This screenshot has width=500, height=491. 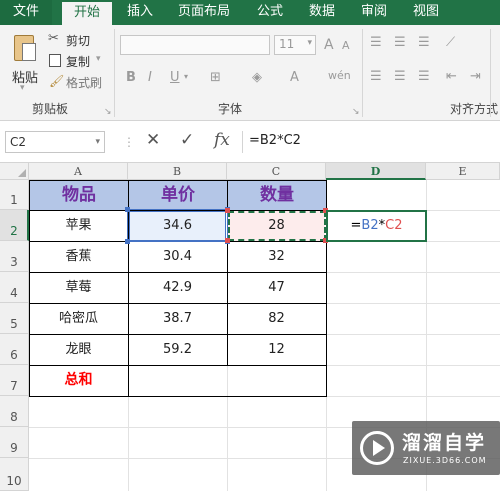 What do you see at coordinates (187, 140) in the screenshot?
I see `enter-icon: ✓` at bounding box center [187, 140].